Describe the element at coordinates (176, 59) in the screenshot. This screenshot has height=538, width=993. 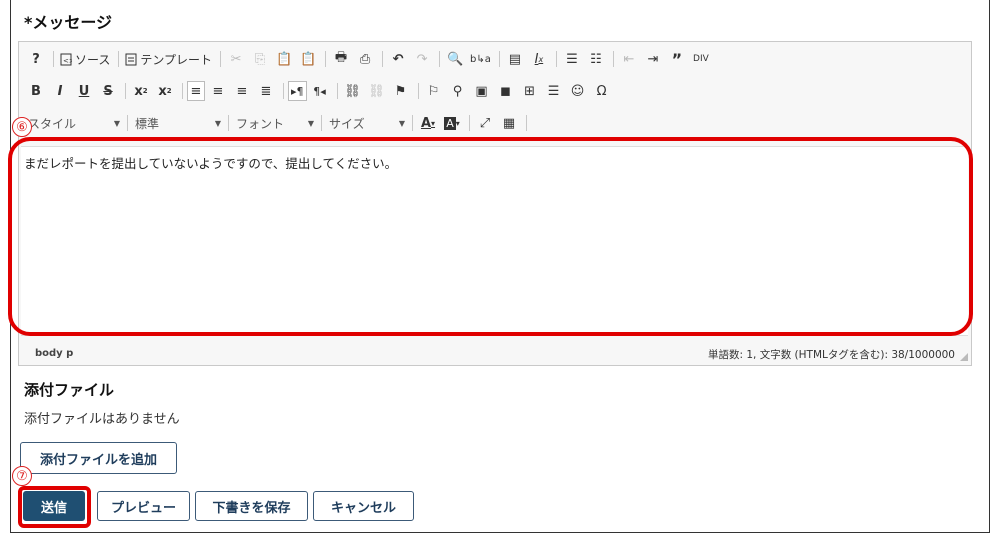
I see `template-label: テンプレート` at that location.